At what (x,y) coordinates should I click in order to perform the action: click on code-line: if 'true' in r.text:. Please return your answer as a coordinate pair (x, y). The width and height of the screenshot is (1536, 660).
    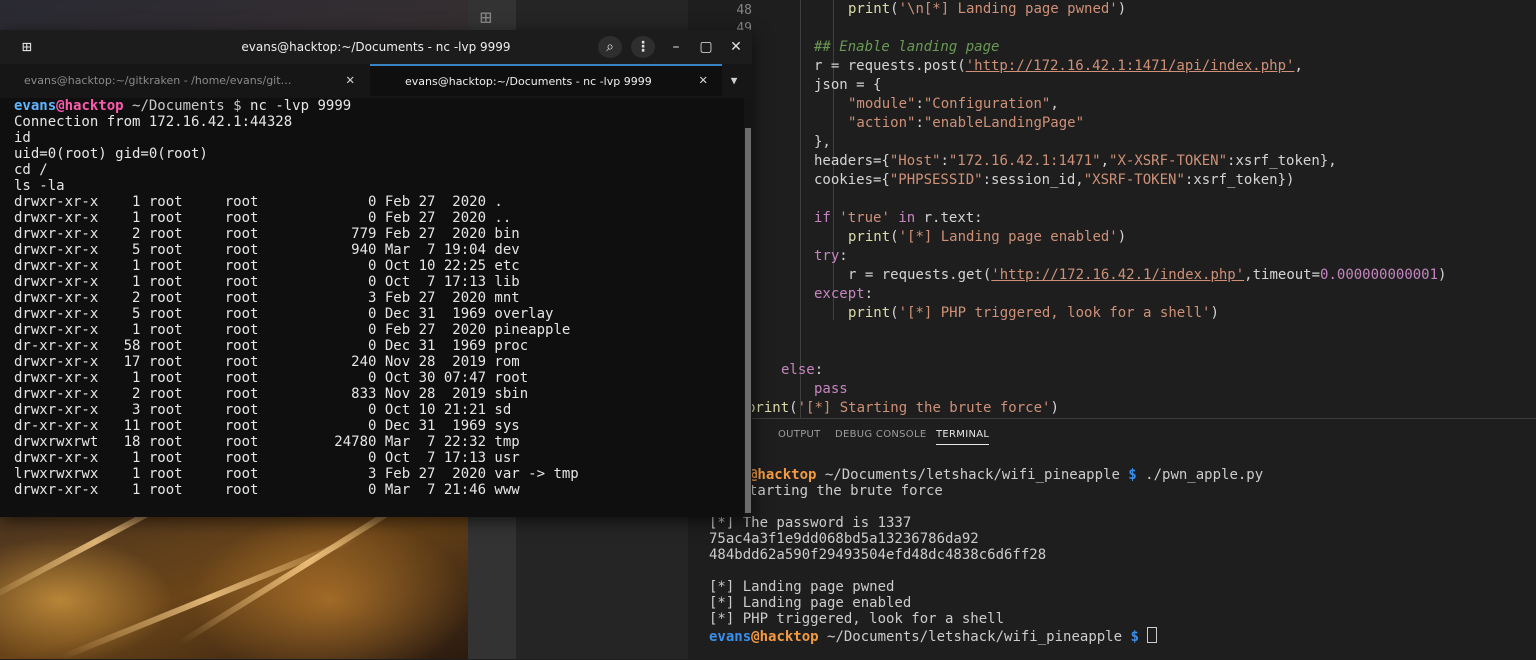
    Looking at the image, I should click on (898, 218).